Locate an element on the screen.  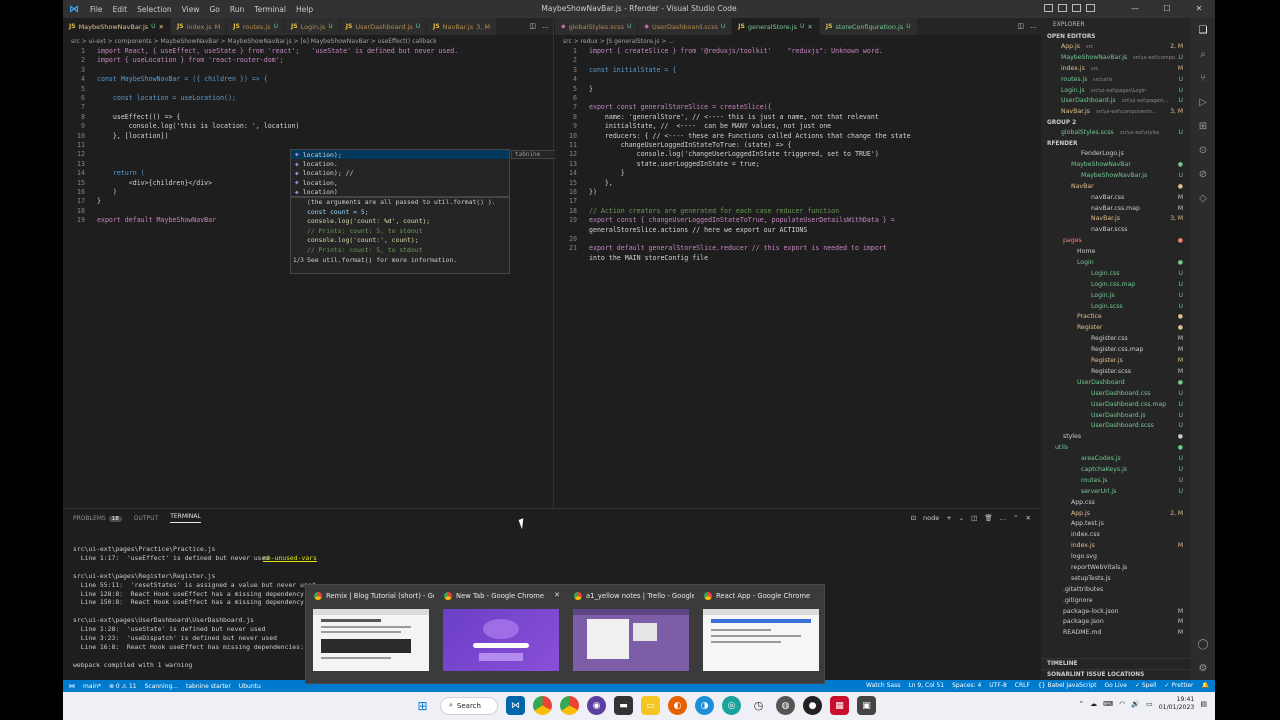
suggestion-item: ◆ location); // is located at coordinates (400, 173).